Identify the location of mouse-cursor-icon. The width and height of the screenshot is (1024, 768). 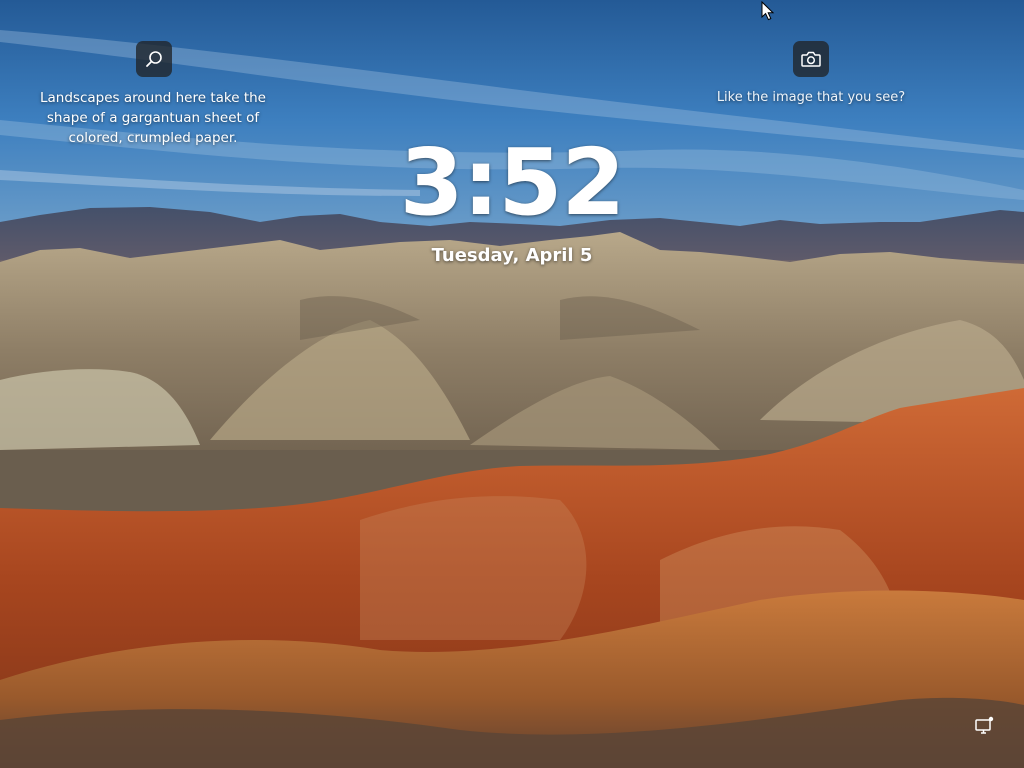
(768, 11).